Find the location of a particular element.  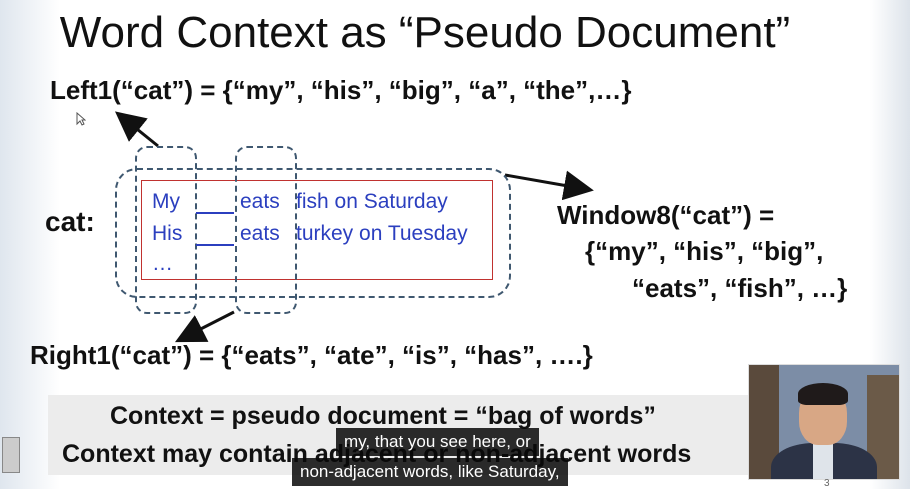

slide-page-number: 3 is located at coordinates (827, 483).